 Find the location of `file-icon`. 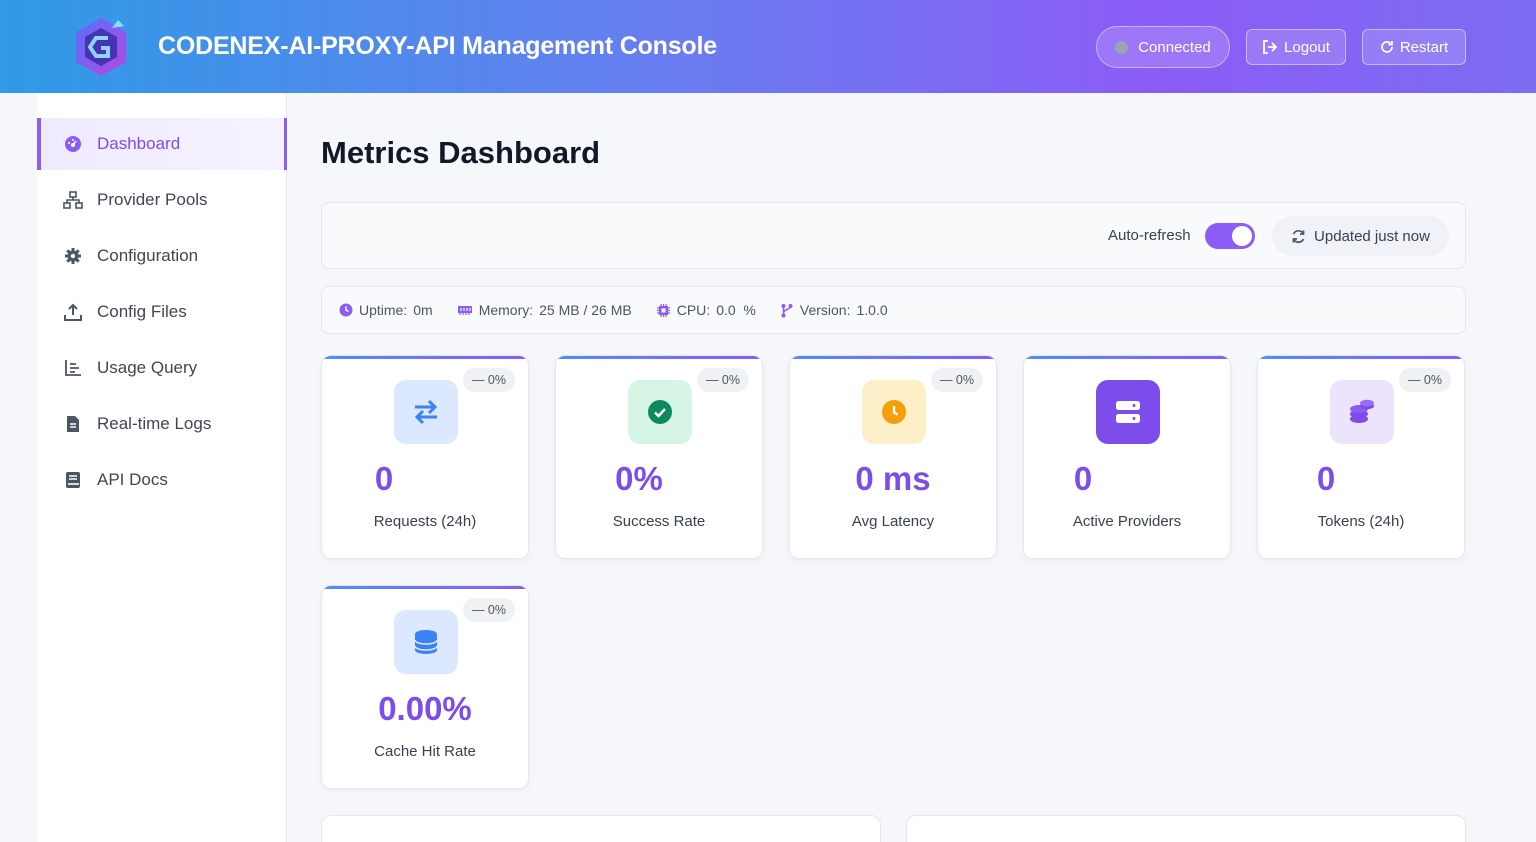

file-icon is located at coordinates (73, 424).